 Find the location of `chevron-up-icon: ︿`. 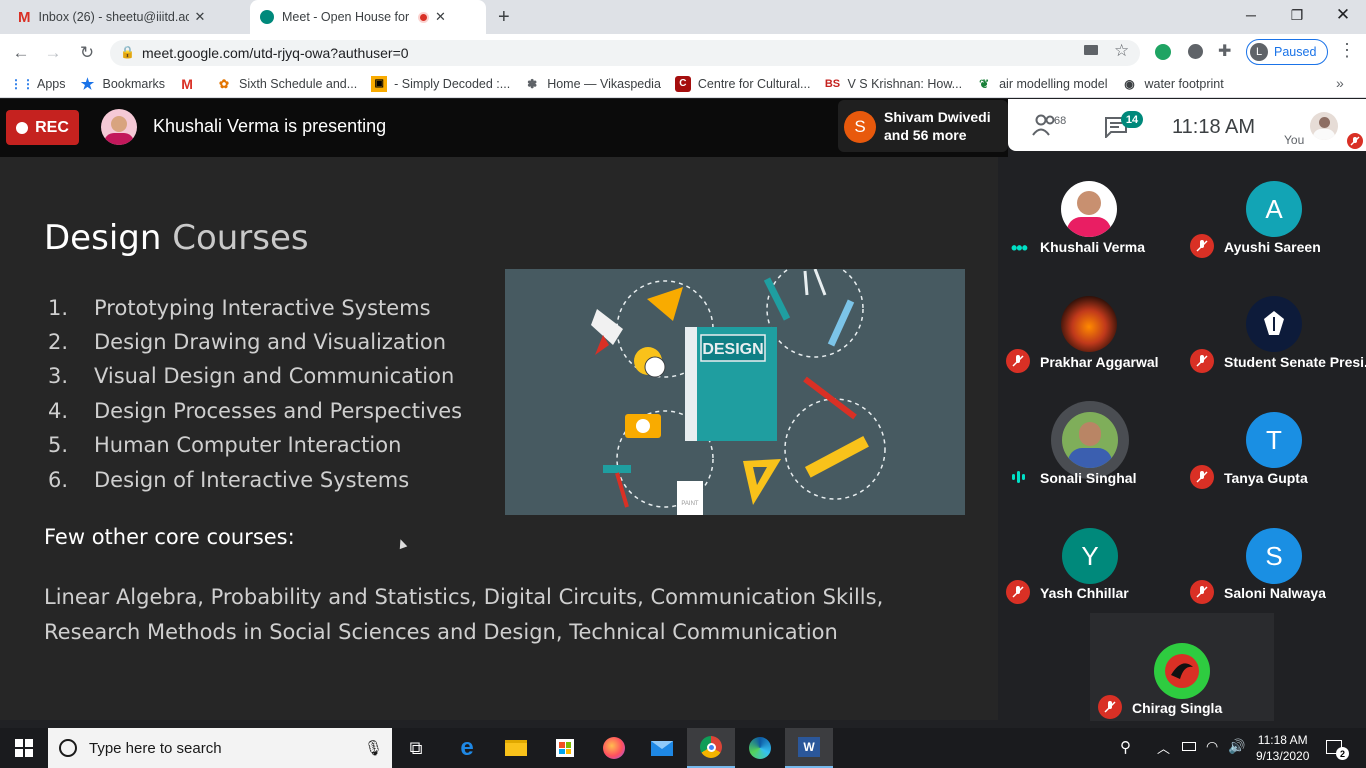

chevron-up-icon: ︿ is located at coordinates (1163, 747).